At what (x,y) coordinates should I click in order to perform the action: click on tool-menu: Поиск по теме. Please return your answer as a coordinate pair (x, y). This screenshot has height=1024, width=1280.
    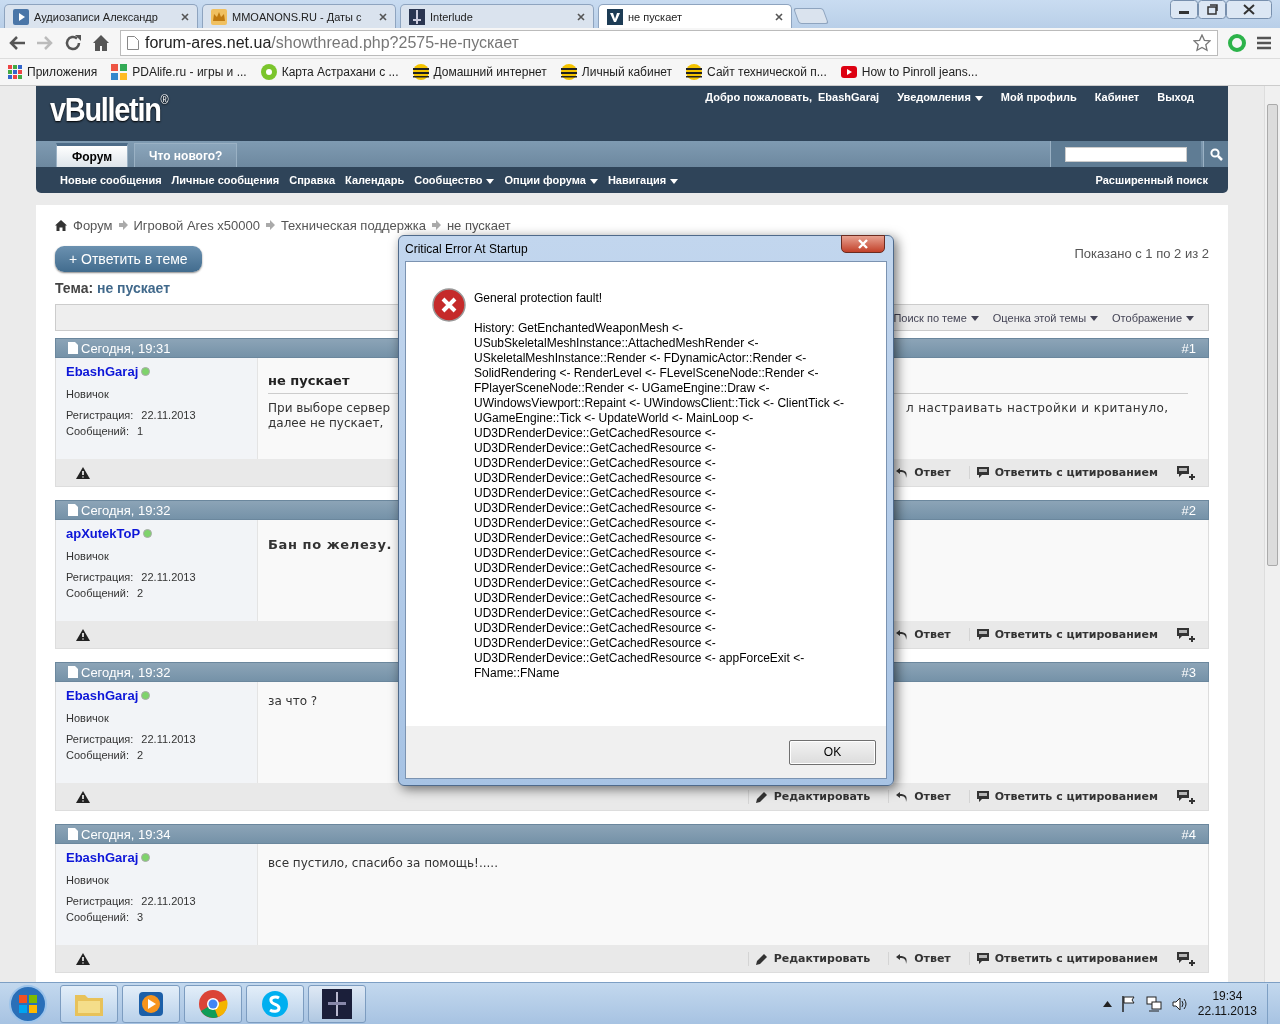
    Looking at the image, I should click on (936, 317).